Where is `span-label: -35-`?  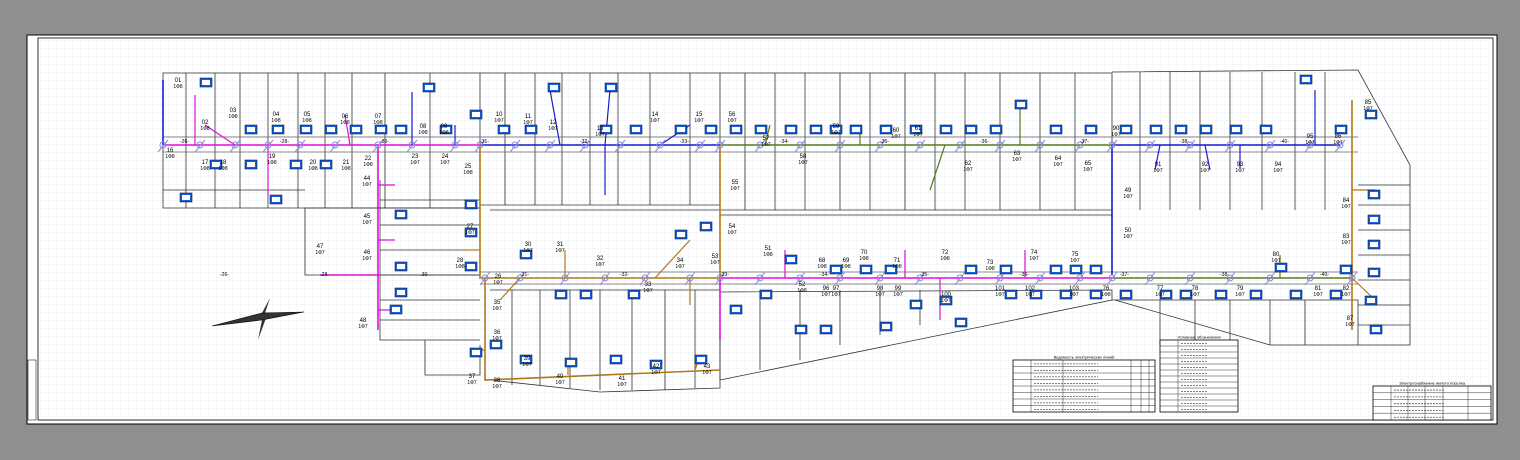 span-label: -35- is located at coordinates (884, 142).